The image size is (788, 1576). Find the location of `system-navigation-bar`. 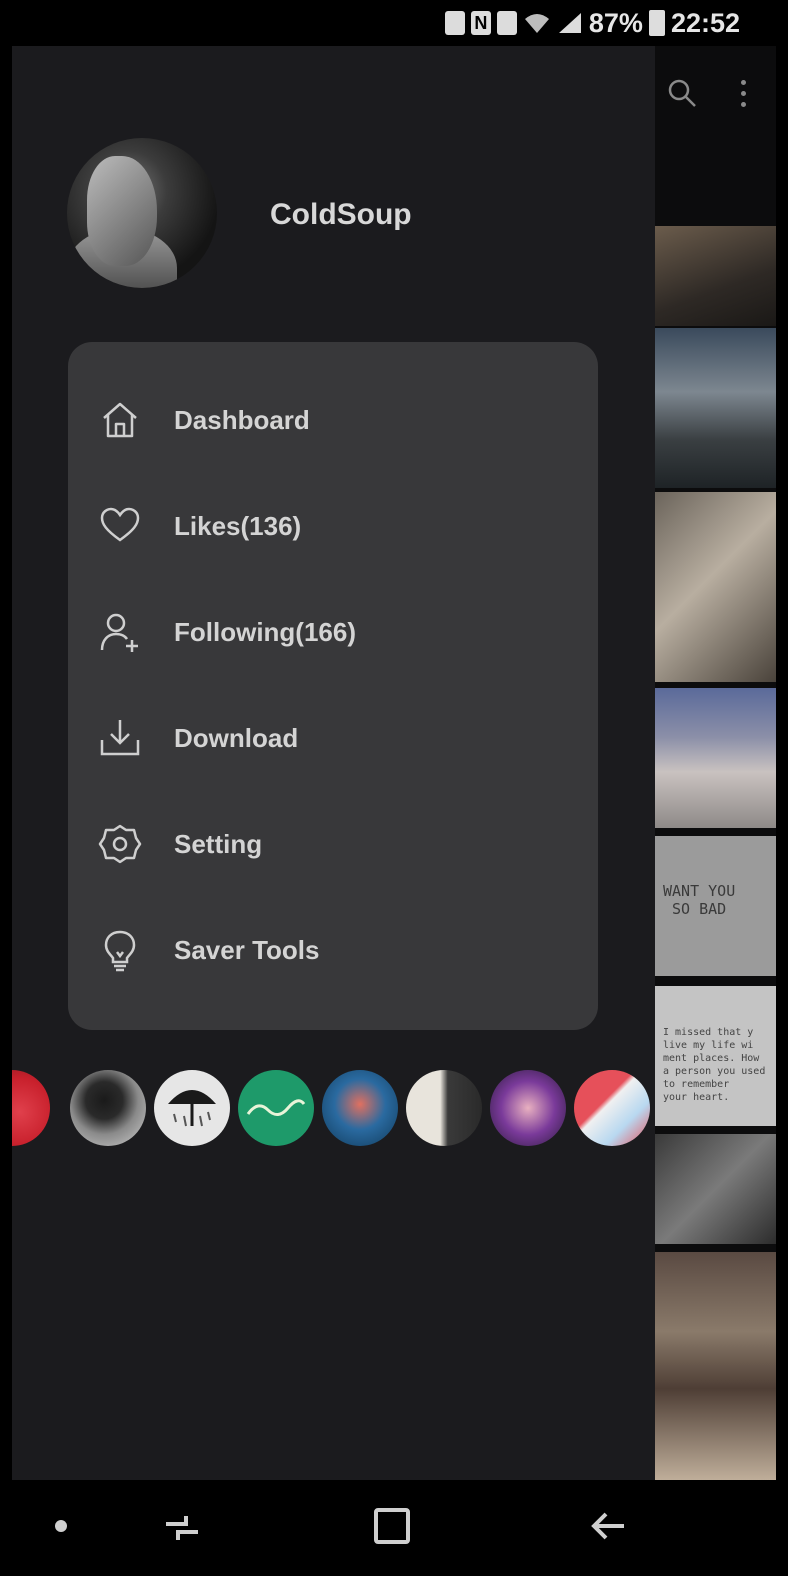

system-navigation-bar is located at coordinates (394, 1528).